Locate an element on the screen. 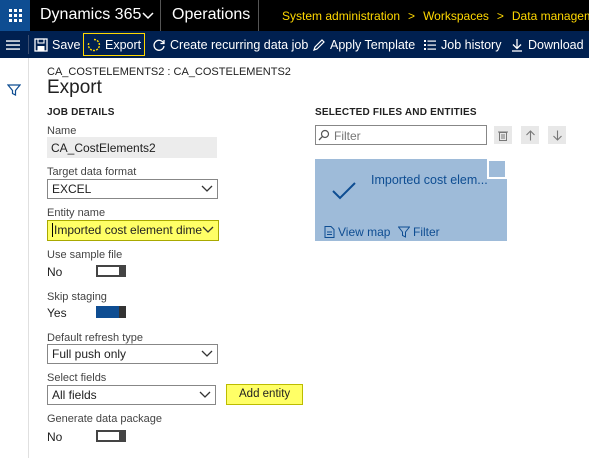 The image size is (589, 458). filter-box is located at coordinates (401, 135).